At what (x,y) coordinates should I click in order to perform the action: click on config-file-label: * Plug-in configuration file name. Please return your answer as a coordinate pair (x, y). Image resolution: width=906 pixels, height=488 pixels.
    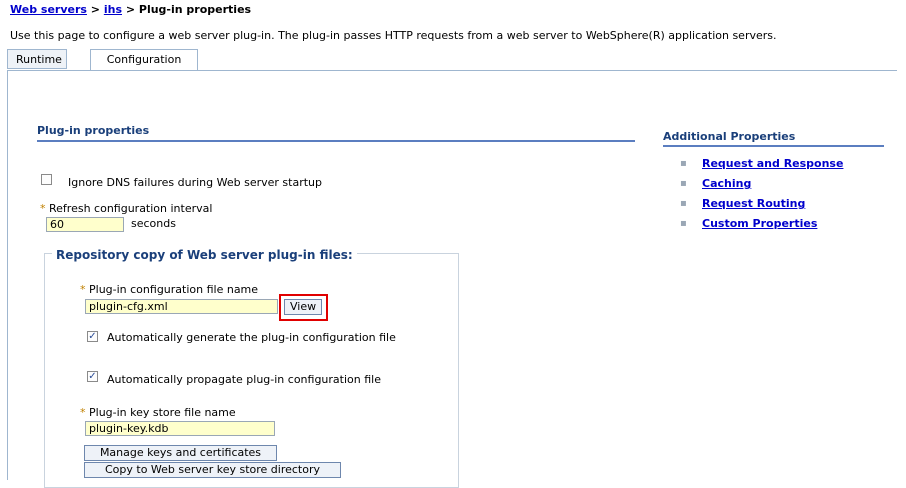
    Looking at the image, I should click on (169, 289).